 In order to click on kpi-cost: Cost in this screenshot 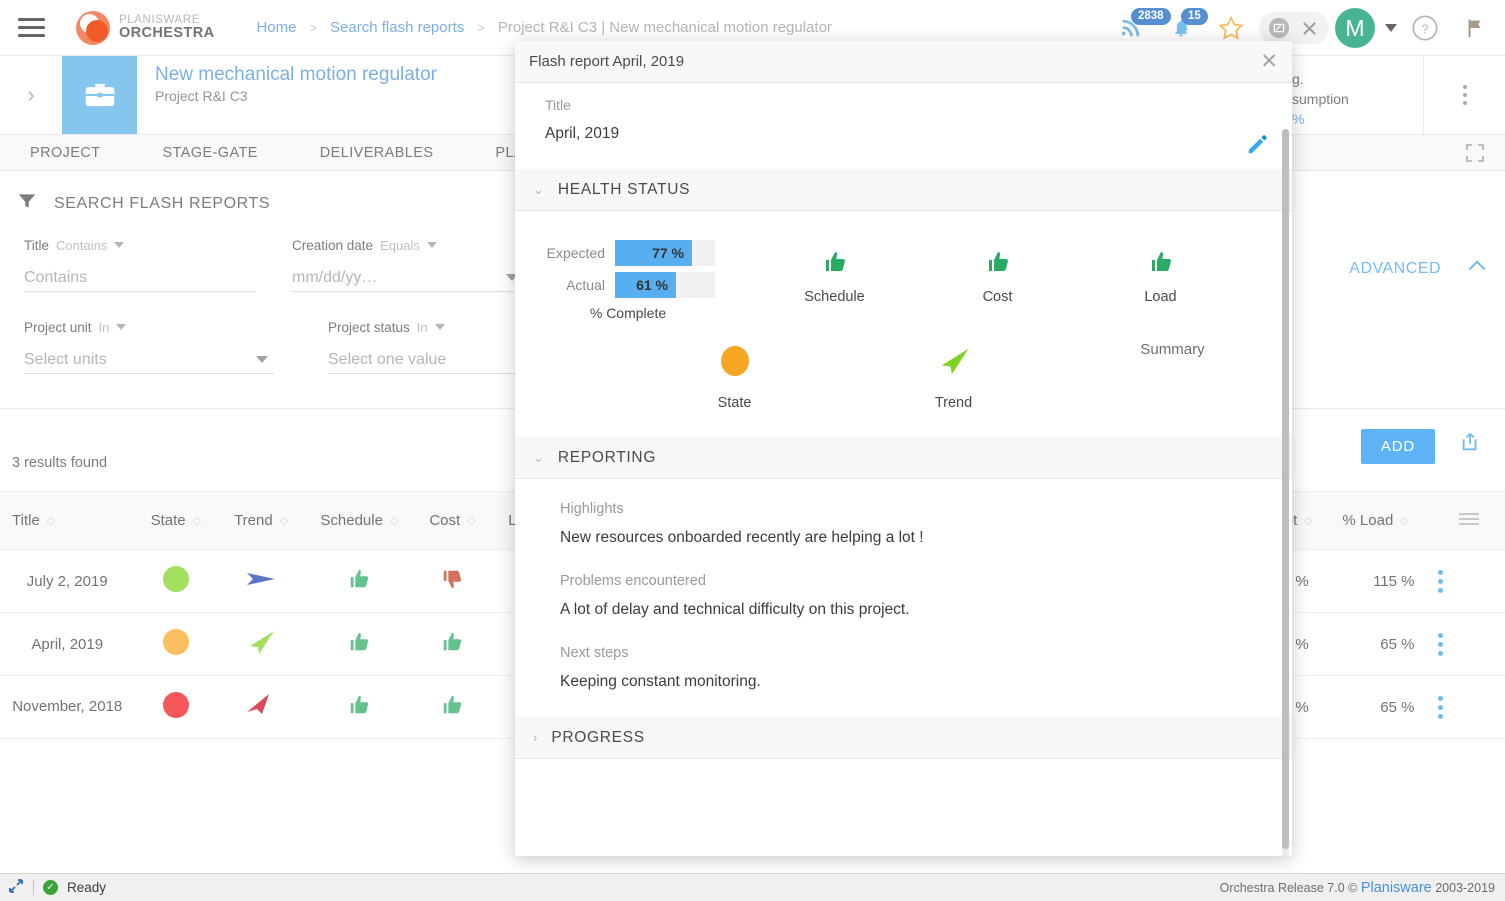, I will do `click(997, 280)`.